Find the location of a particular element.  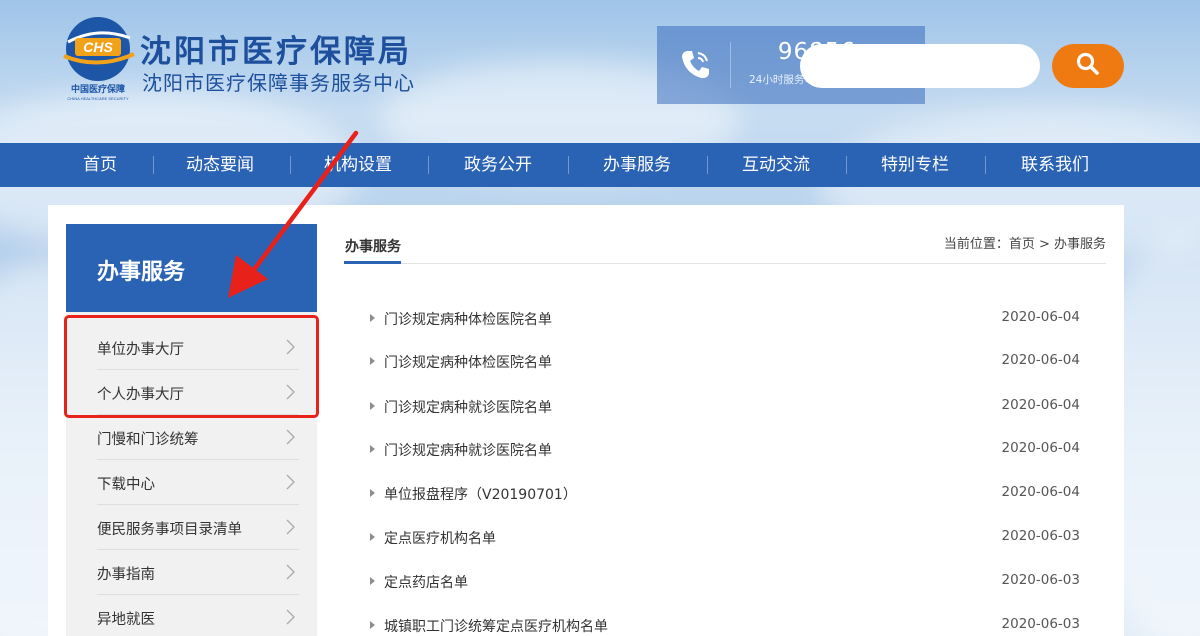

hotline-divider is located at coordinates (730, 65).